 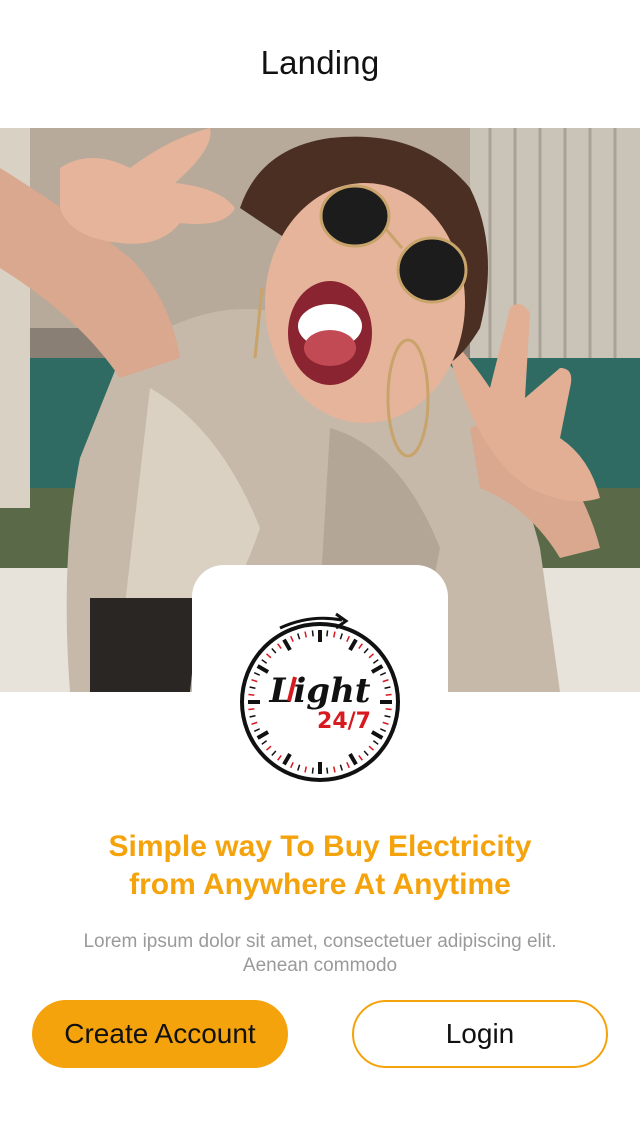 I want to click on light-247-logo: Light 24/7, so click(x=320, y=700).